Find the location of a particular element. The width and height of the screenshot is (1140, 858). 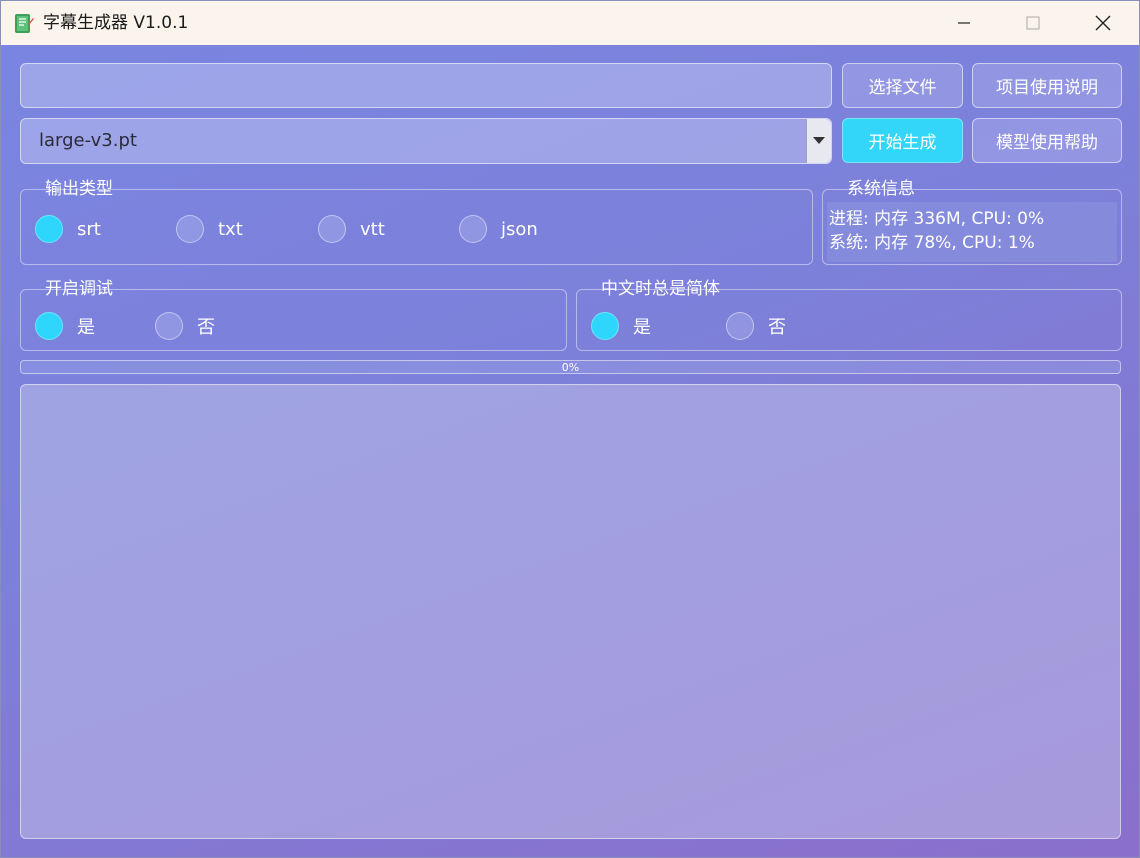

dropdown-button is located at coordinates (818, 141).